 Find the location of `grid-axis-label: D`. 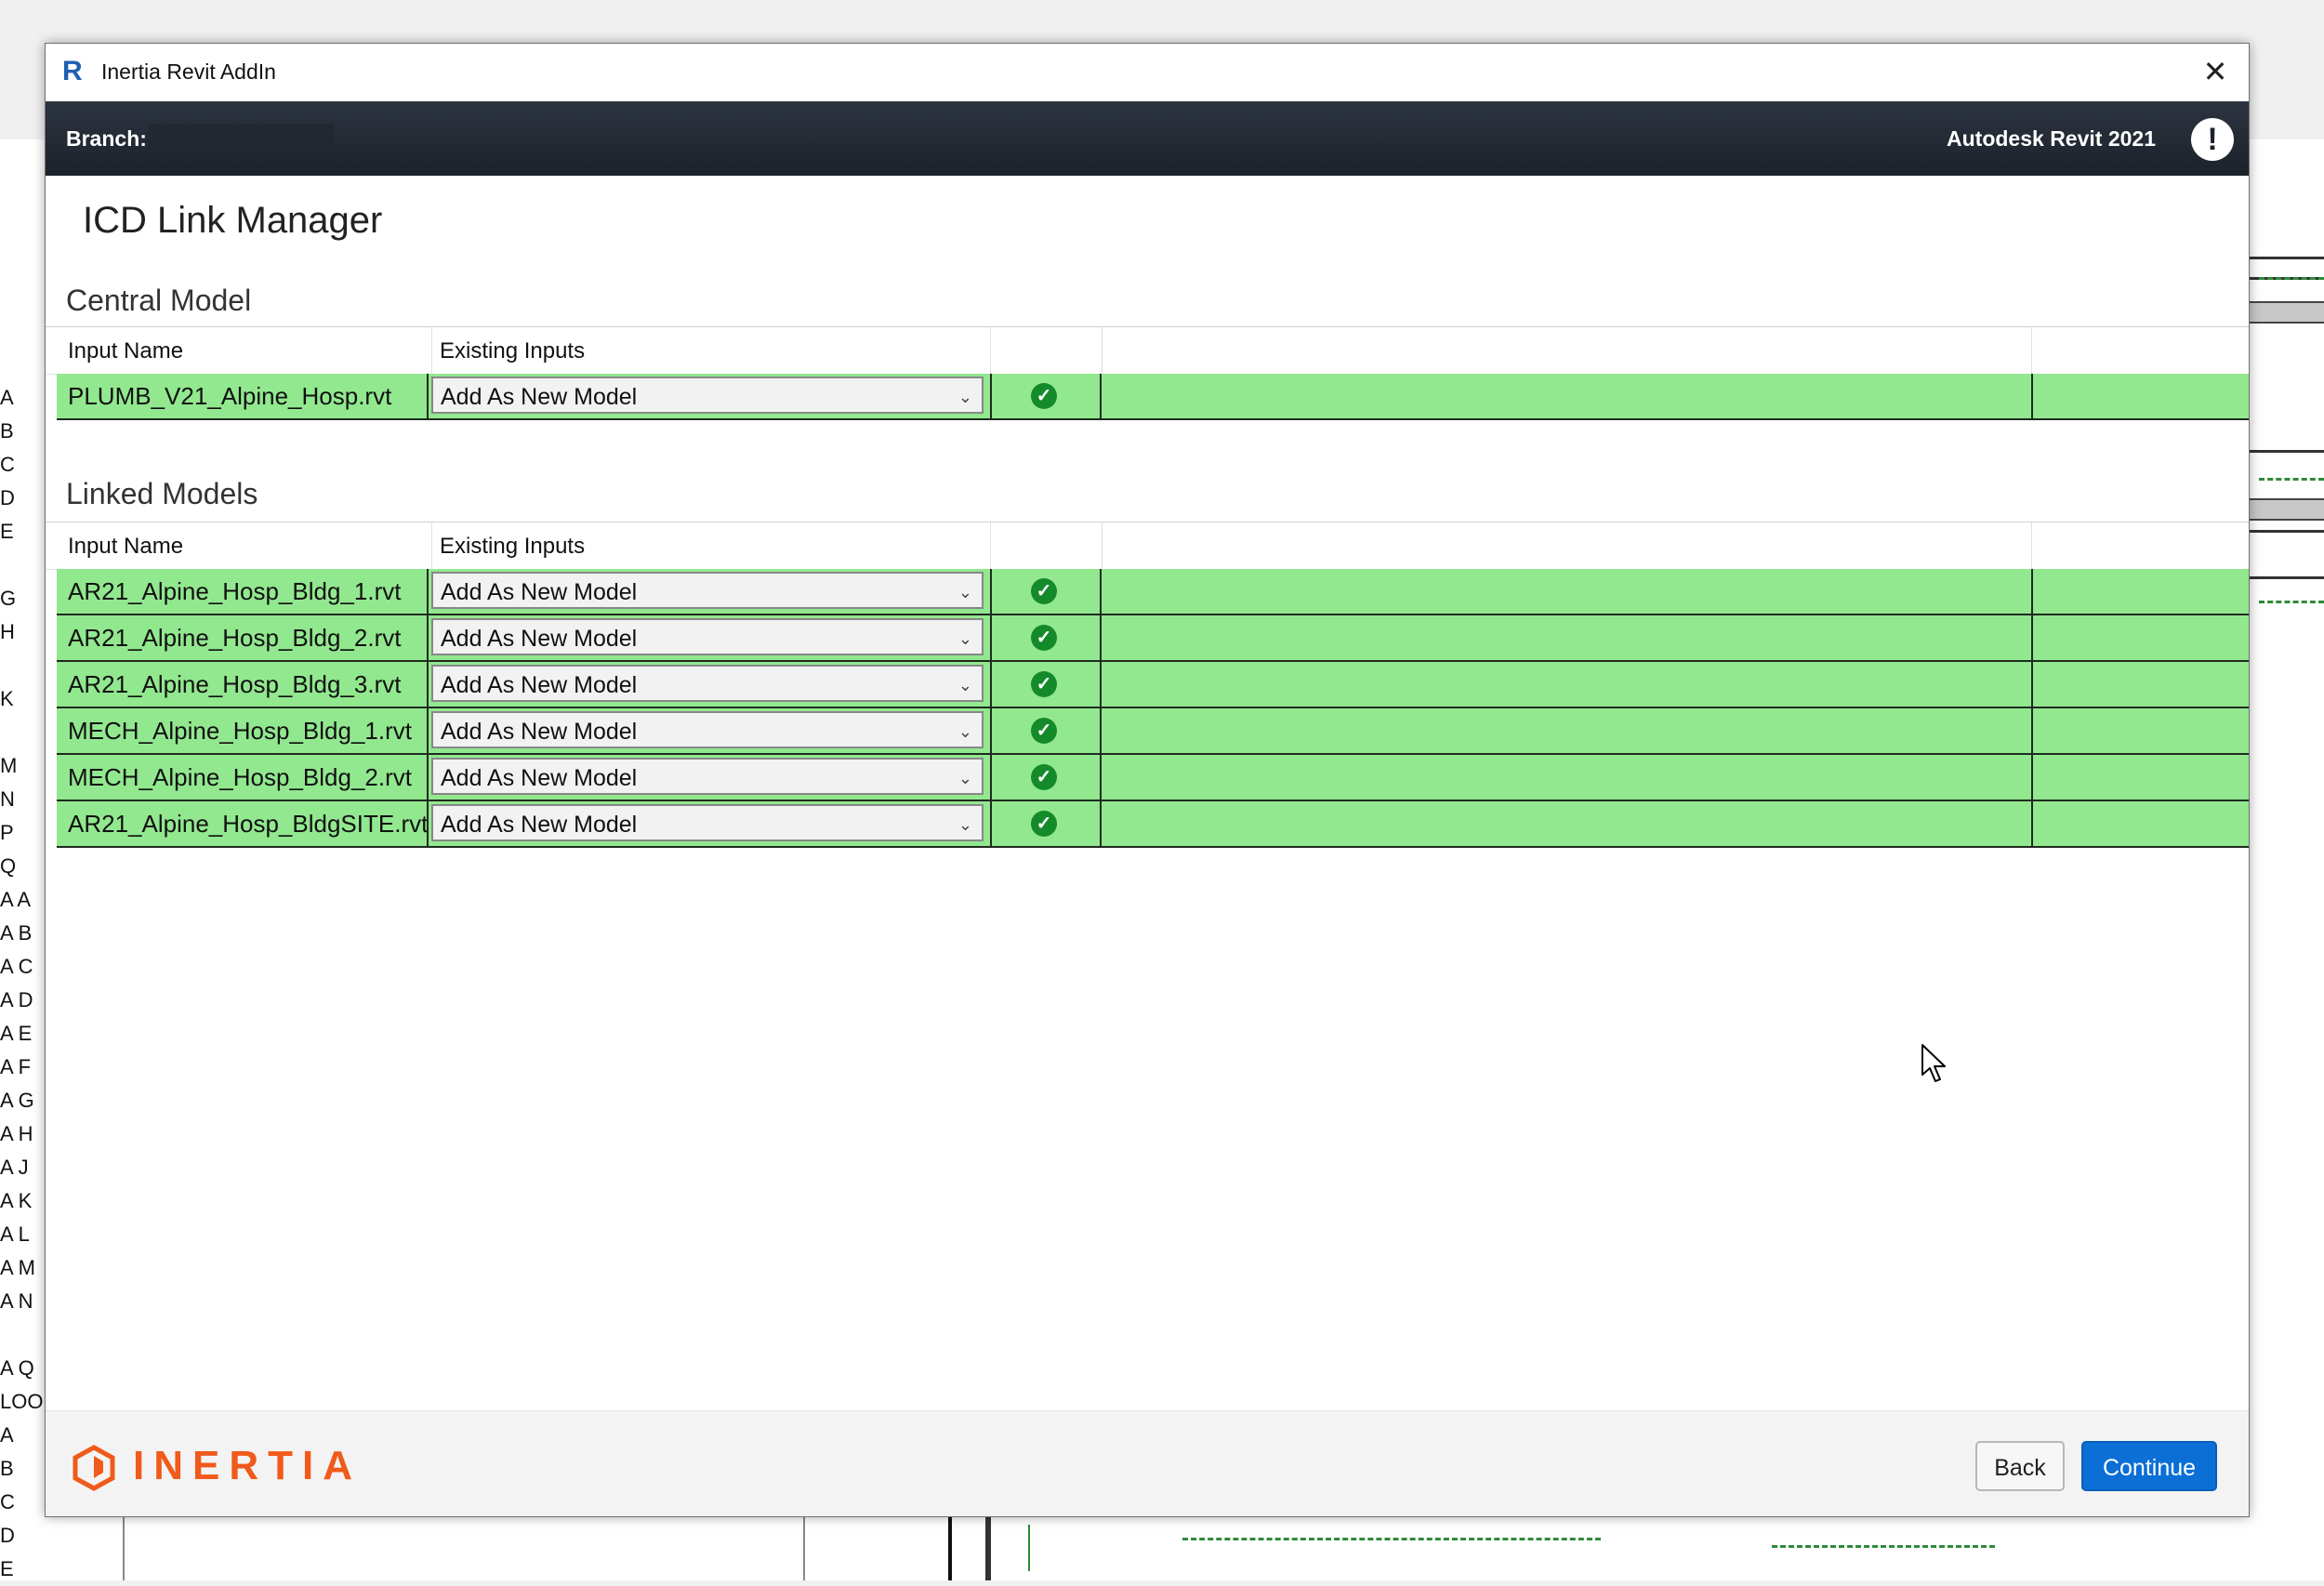

grid-axis-label: D is located at coordinates (7, 1535).